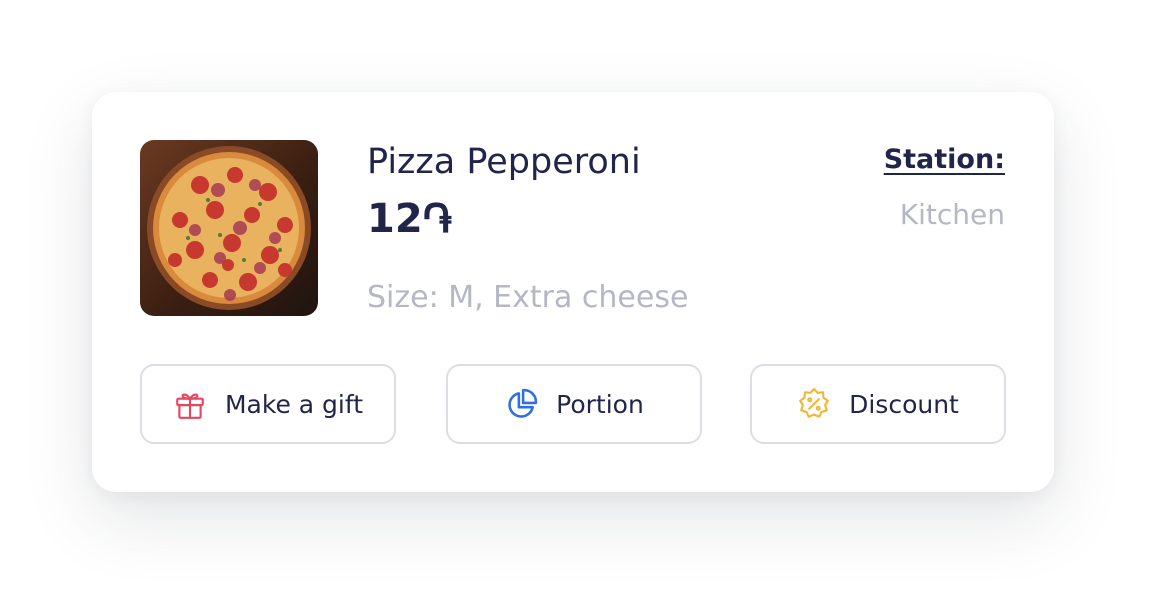 The height and width of the screenshot is (600, 1162). Describe the element at coordinates (600, 404) in the screenshot. I see `portion-label: Portion` at that location.